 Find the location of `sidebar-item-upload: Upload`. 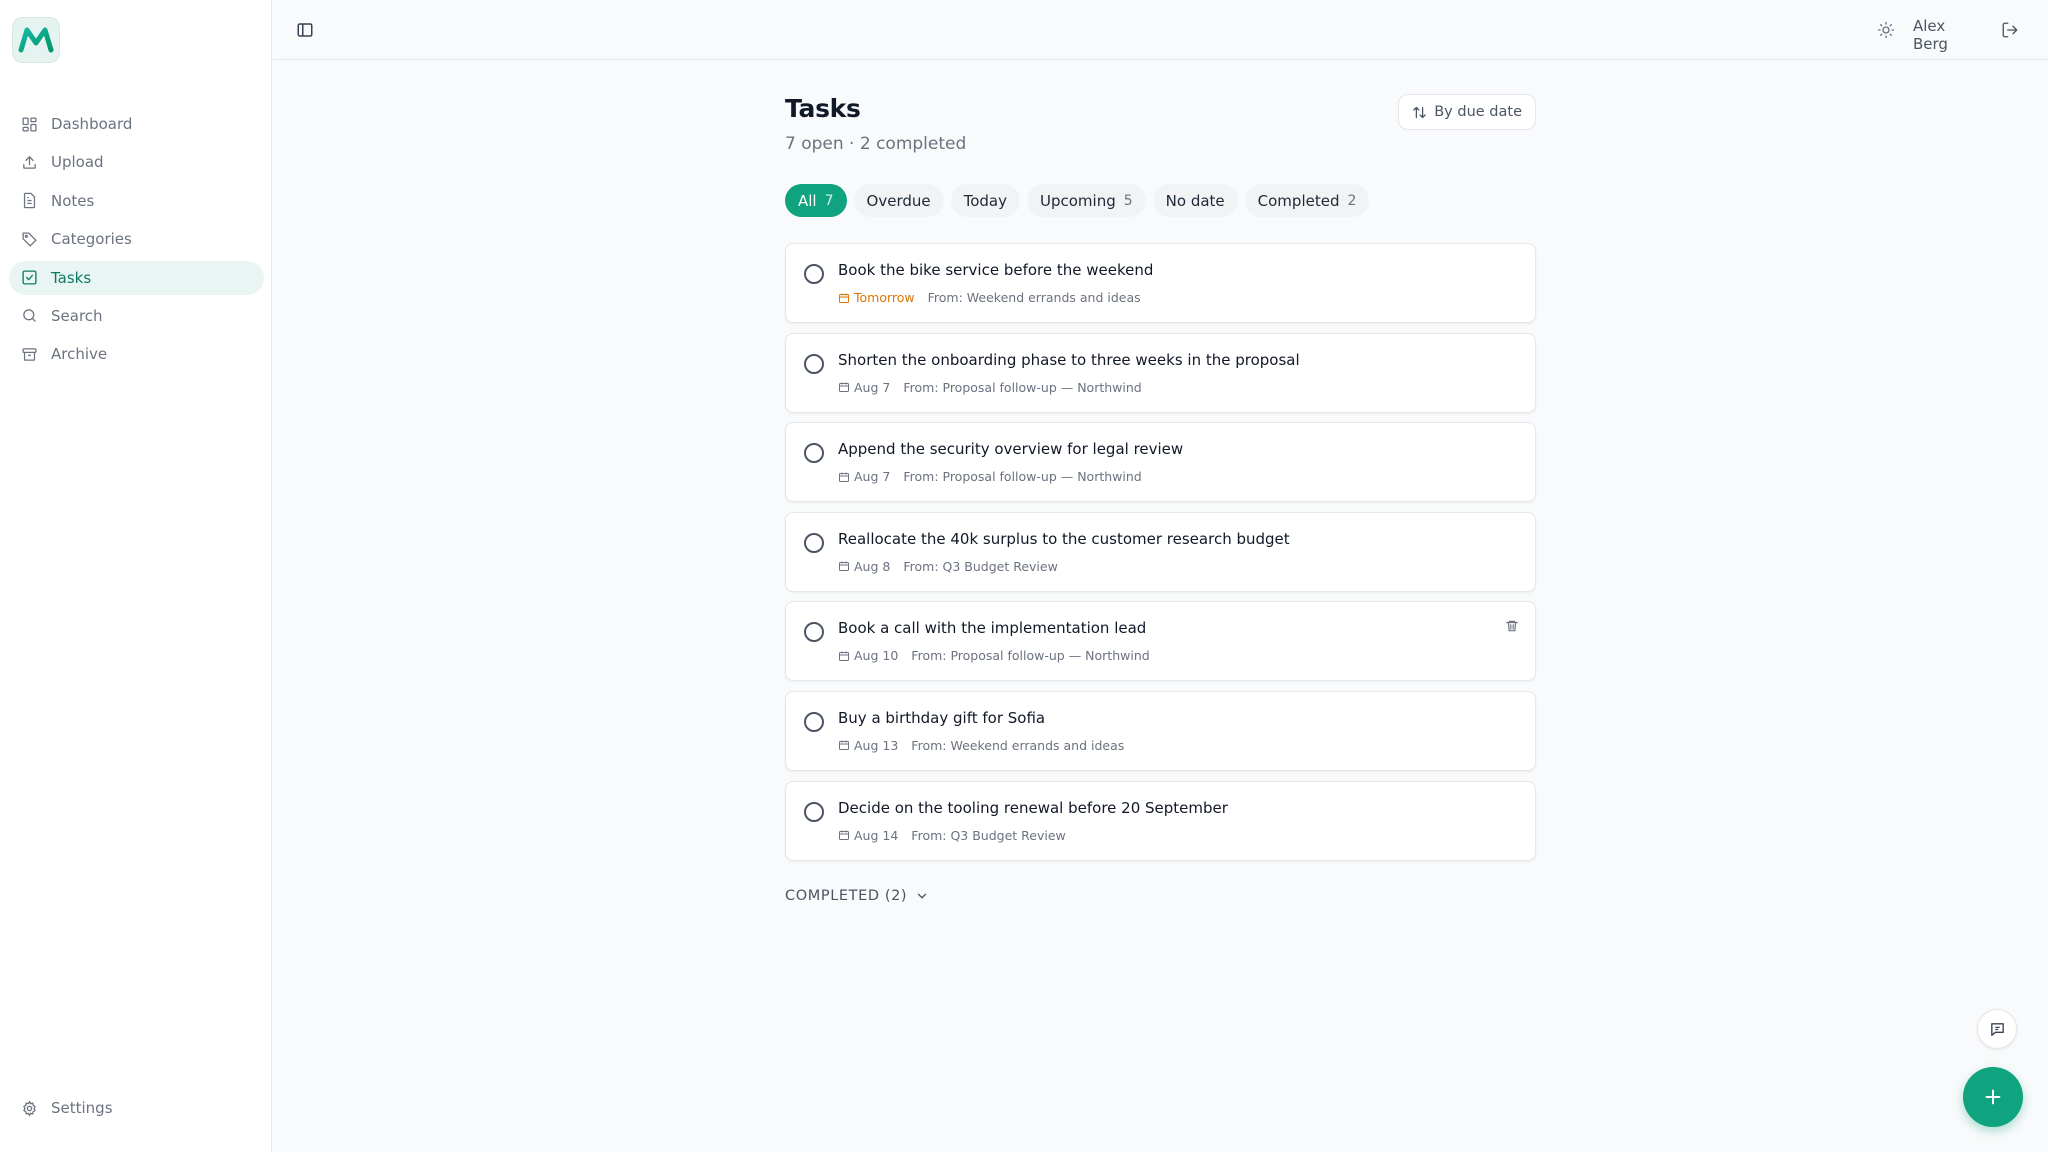

sidebar-item-upload: Upload is located at coordinates (136, 162).